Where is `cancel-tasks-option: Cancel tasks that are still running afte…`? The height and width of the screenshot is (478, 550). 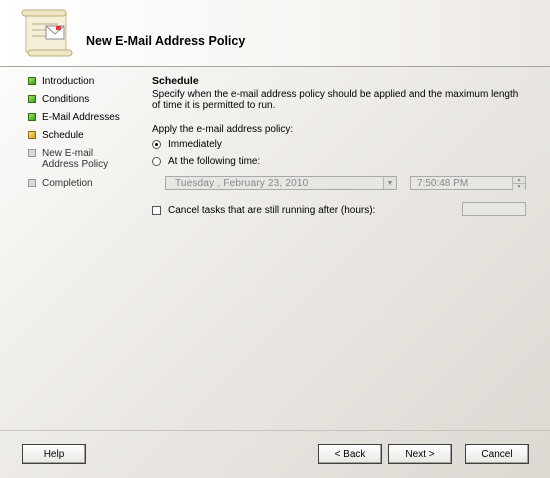
cancel-tasks-option: Cancel tasks that are still running afte… is located at coordinates (263, 210).